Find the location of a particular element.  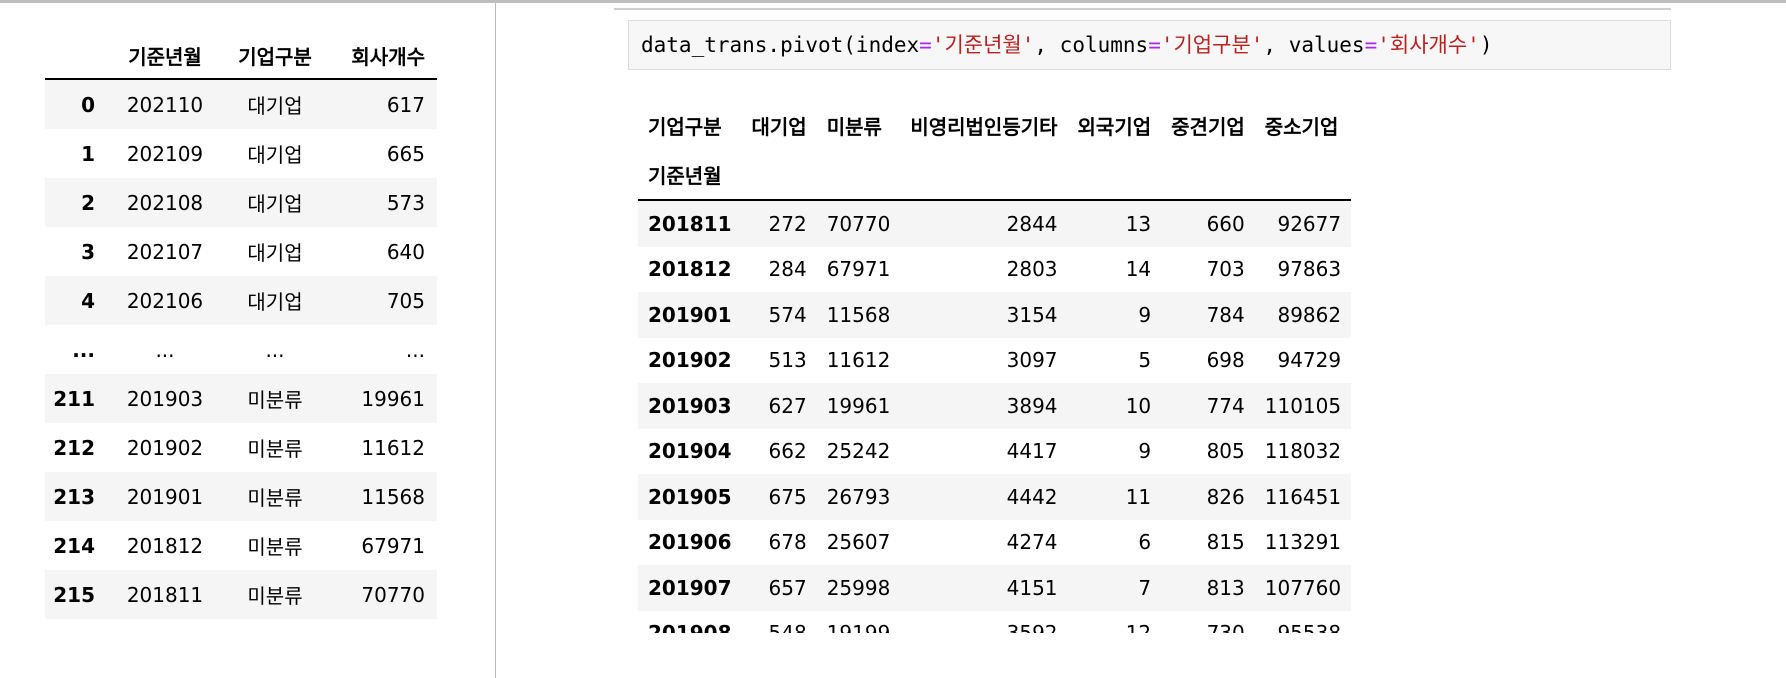

table-row: 3 202107 대기업 640 is located at coordinates (241, 251).